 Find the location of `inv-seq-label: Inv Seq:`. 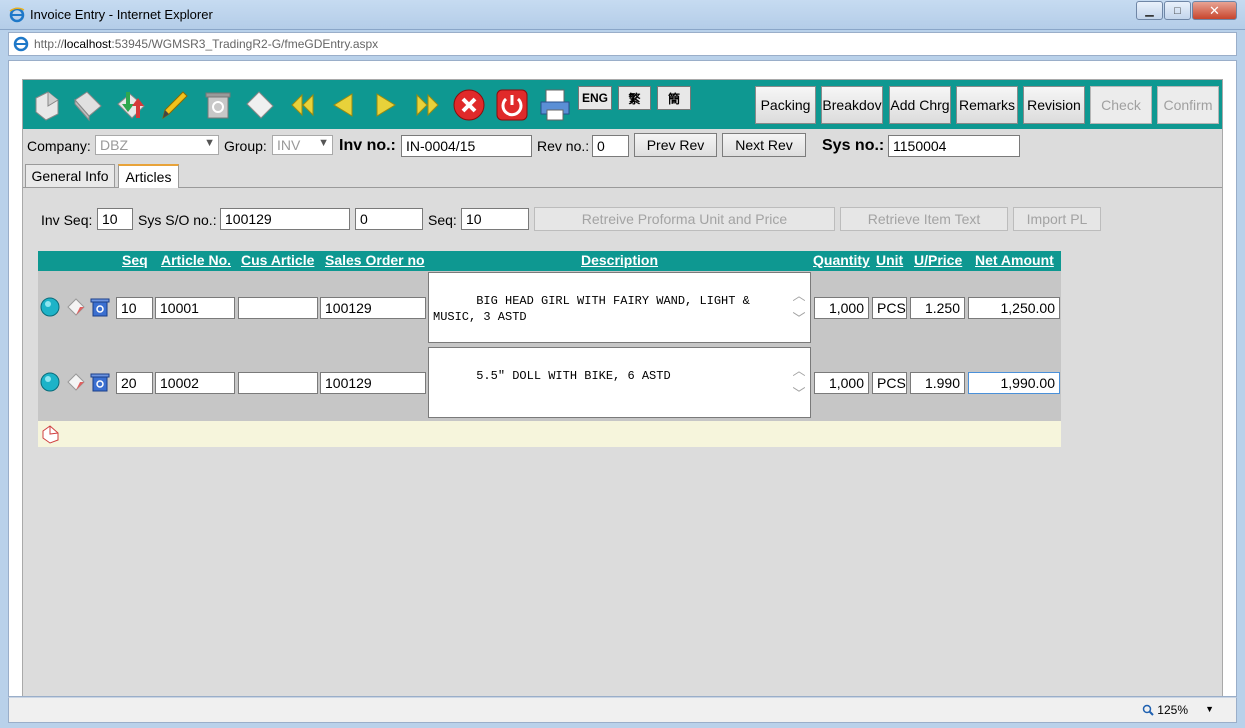

inv-seq-label: Inv Seq: is located at coordinates (67, 220).